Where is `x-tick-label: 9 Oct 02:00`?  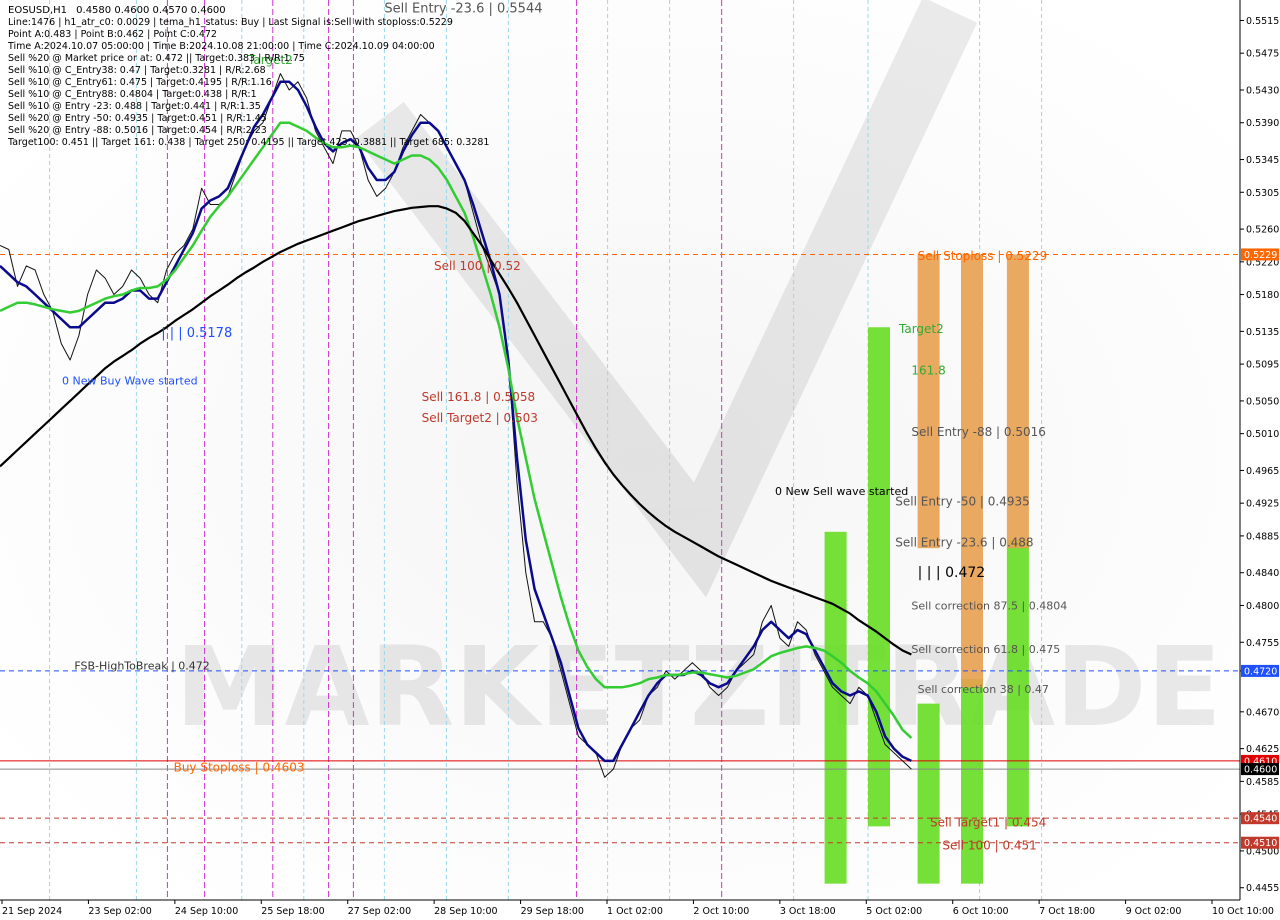
x-tick-label: 9 Oct 02:00 is located at coordinates (1154, 911).